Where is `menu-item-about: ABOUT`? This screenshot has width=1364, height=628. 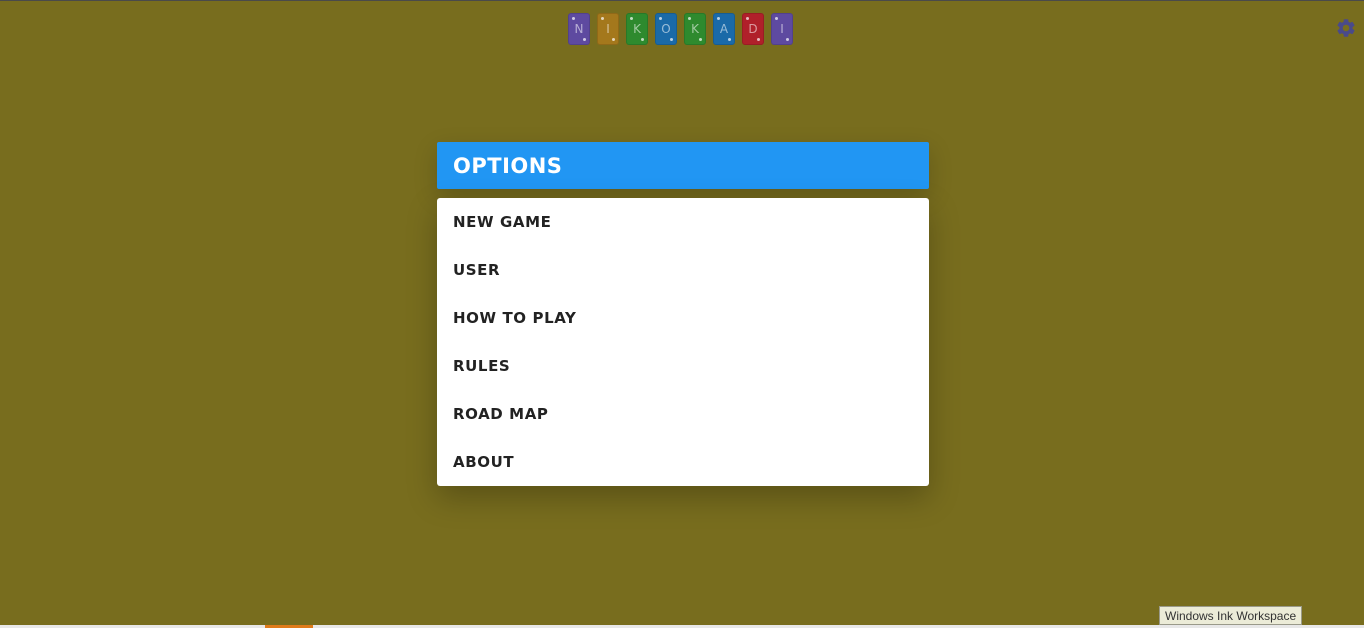 menu-item-about: ABOUT is located at coordinates (683, 462).